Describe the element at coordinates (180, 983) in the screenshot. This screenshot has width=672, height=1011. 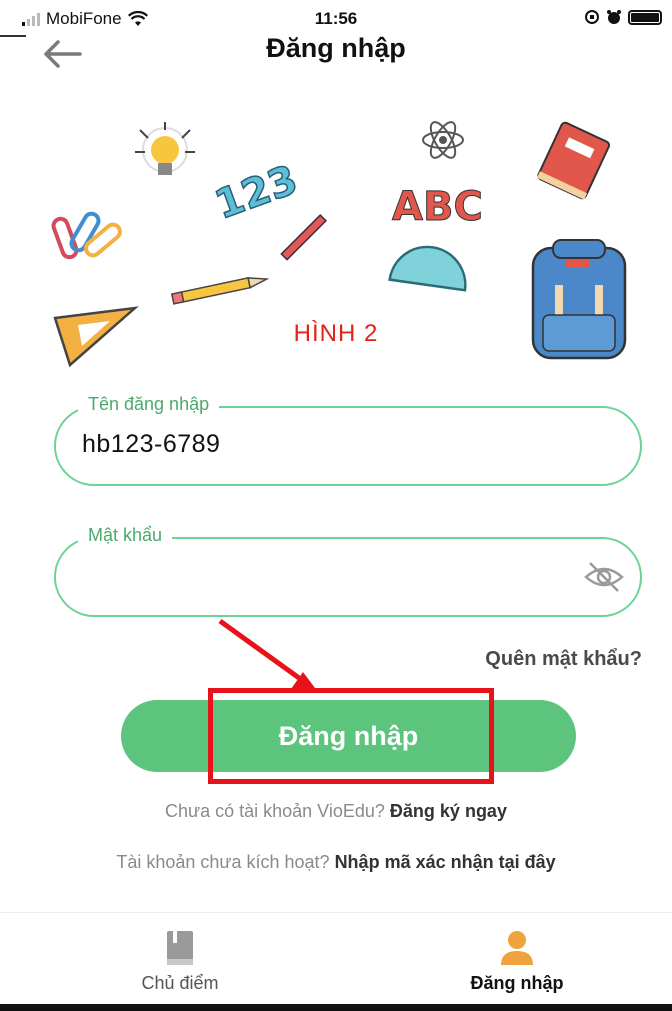
I see `nav-label-topics: Chủ điểm` at that location.